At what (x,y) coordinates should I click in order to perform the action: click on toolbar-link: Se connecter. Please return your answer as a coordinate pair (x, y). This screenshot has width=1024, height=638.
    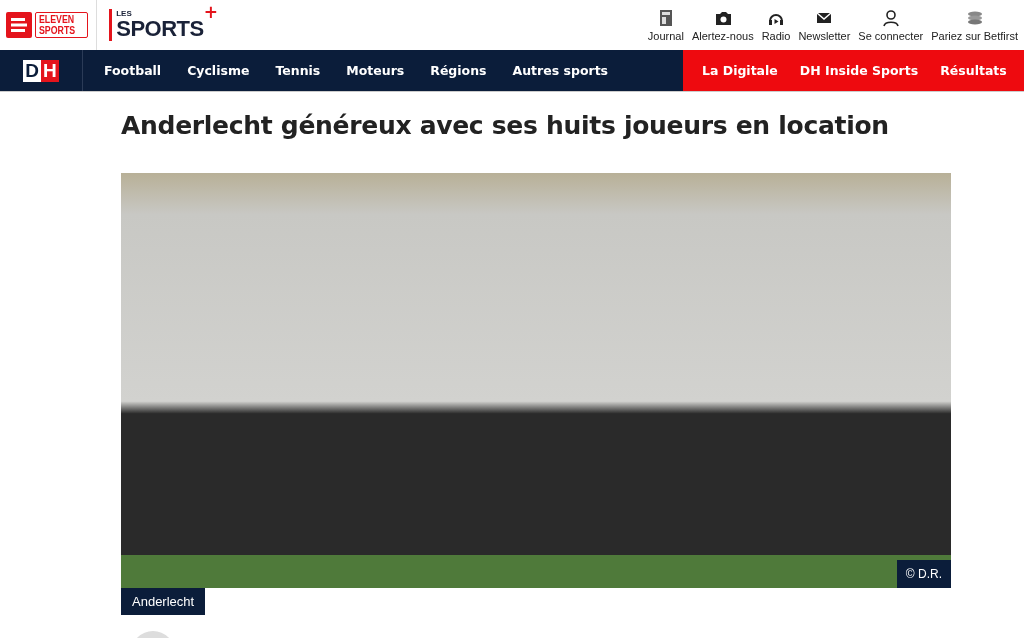
    Looking at the image, I should click on (891, 25).